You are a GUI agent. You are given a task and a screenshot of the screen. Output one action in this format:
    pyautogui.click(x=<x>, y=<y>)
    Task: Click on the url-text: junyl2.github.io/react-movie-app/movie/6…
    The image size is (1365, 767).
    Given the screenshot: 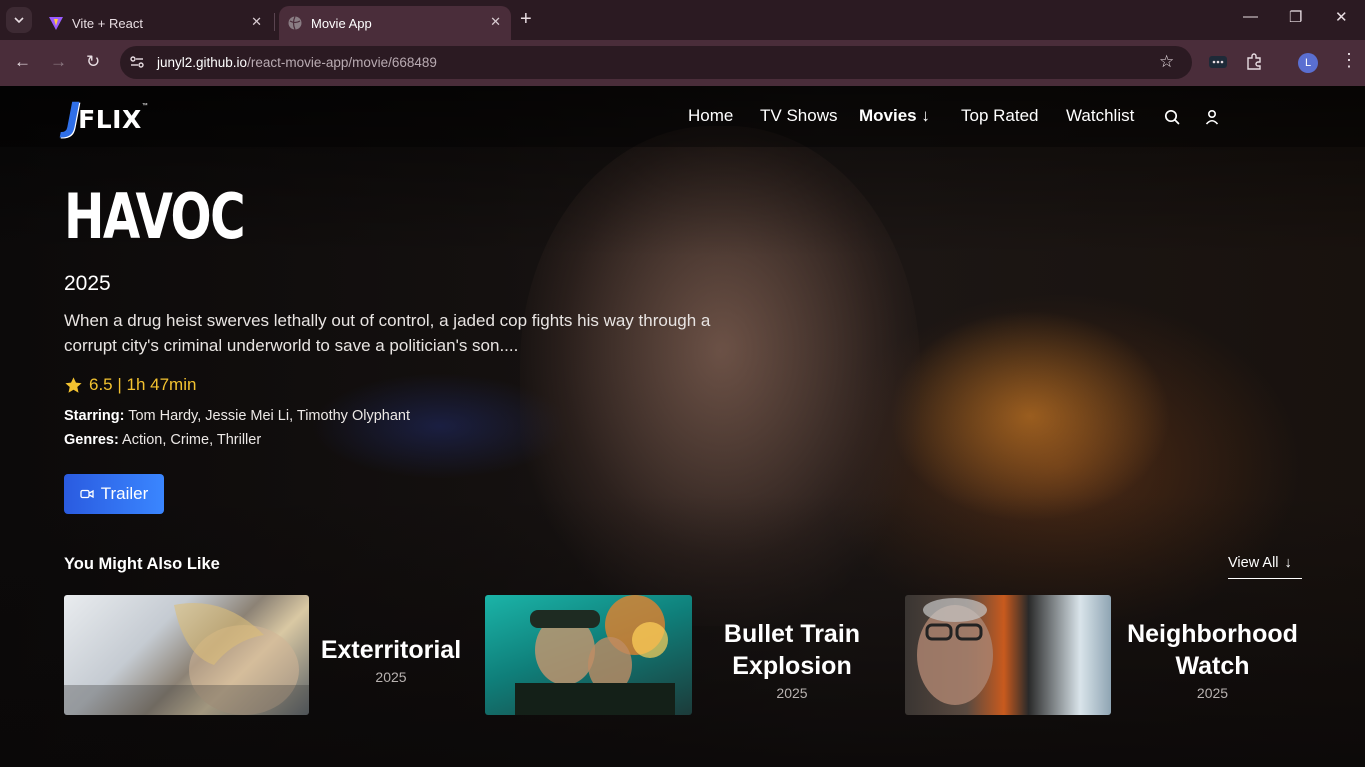 What is the action you would take?
    pyautogui.click(x=297, y=62)
    